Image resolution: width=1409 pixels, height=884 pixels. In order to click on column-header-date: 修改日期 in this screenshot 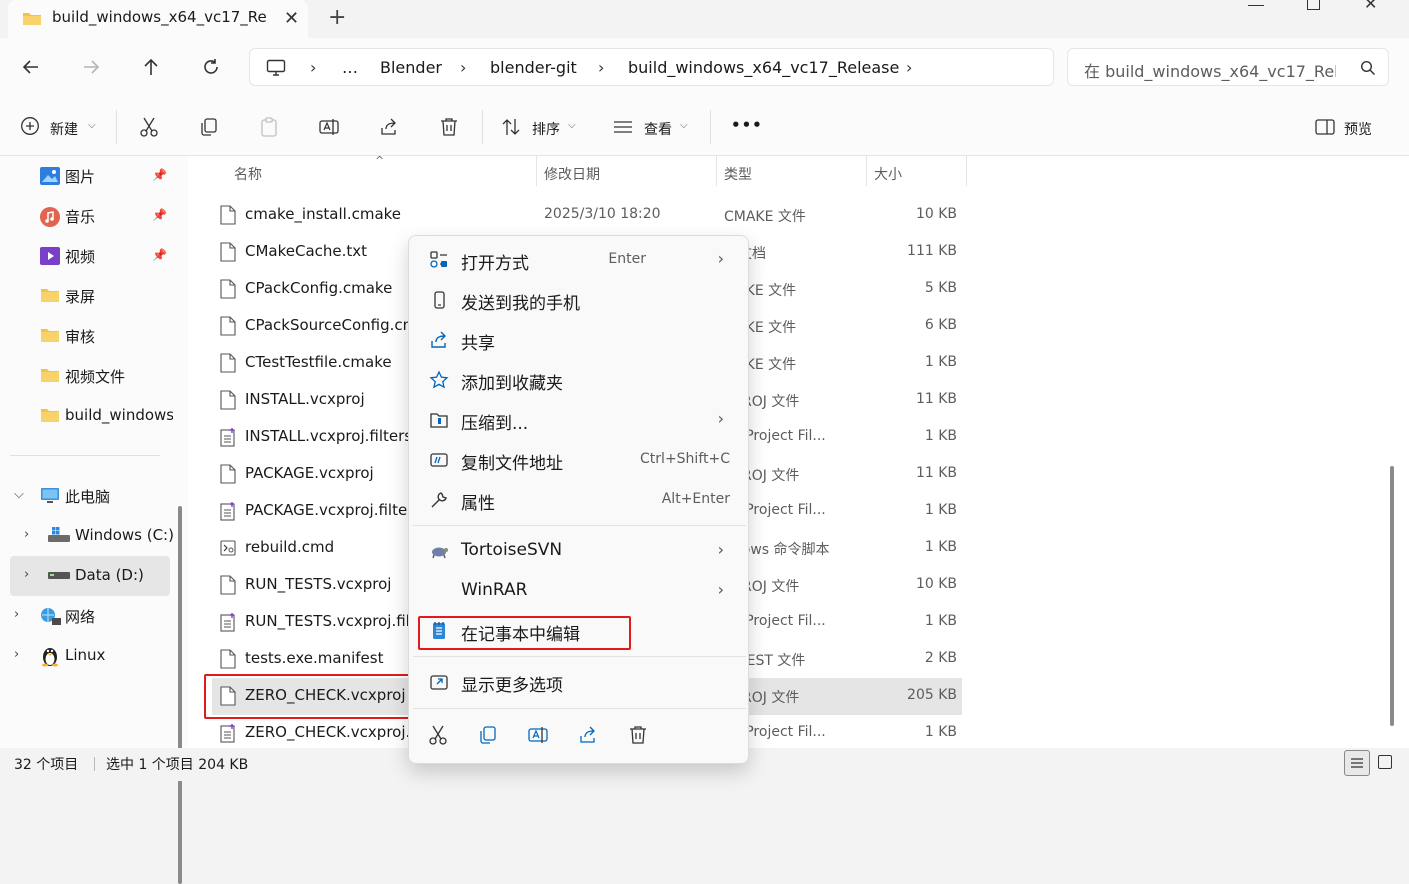, I will do `click(572, 174)`.